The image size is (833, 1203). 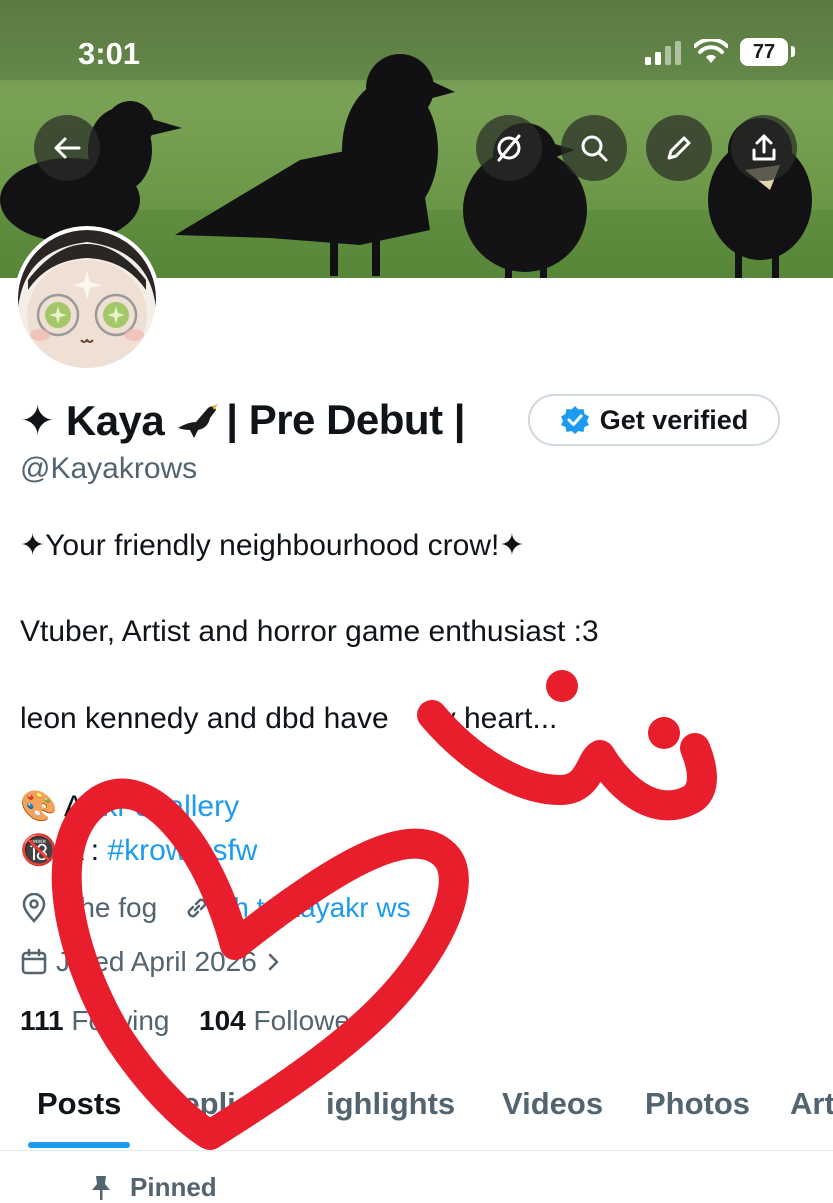 What do you see at coordinates (198, 421) in the screenshot?
I see `blackbird-emoji-icon` at bounding box center [198, 421].